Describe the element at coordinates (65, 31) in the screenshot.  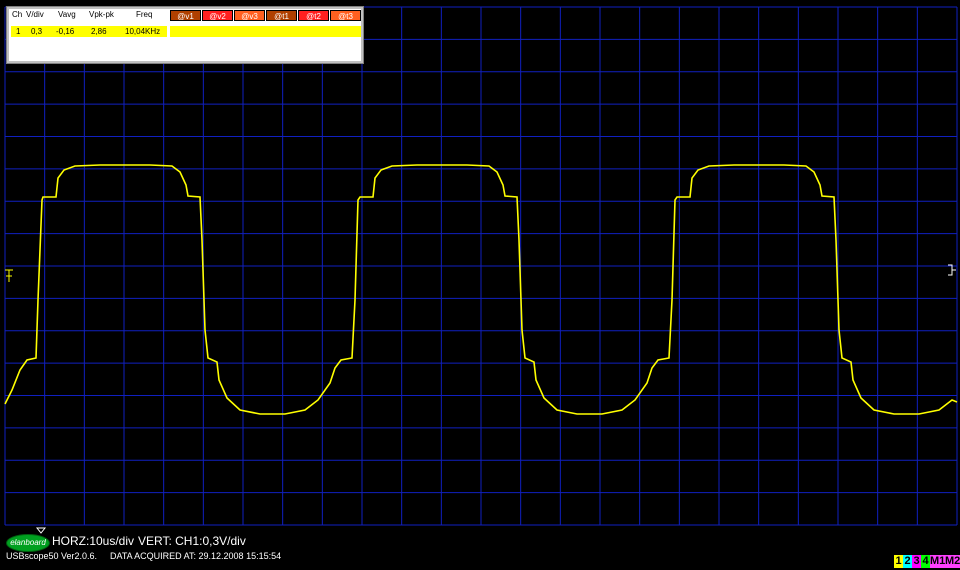
I see `row-vavg: -0,16` at that location.